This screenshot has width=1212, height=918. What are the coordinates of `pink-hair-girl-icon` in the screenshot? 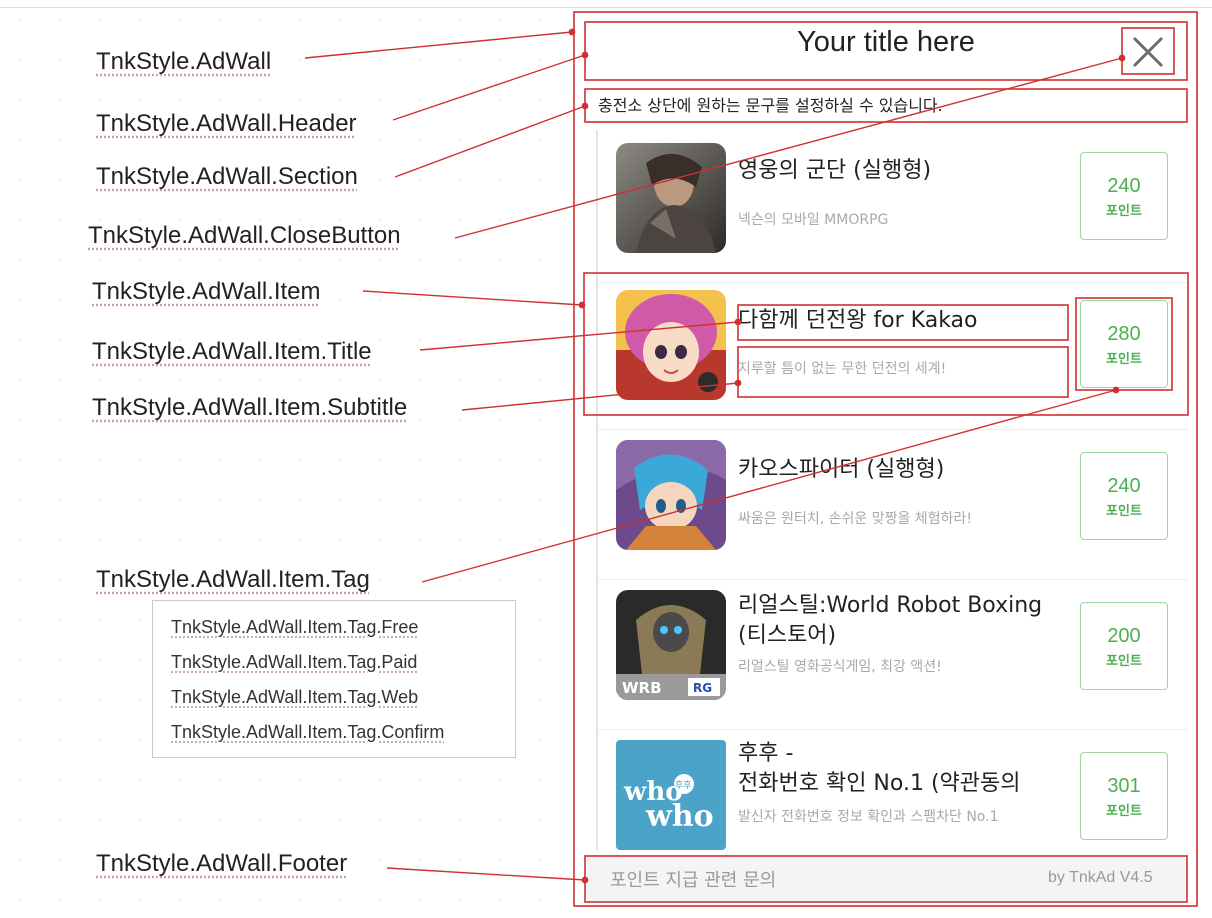 It's located at (671, 345).